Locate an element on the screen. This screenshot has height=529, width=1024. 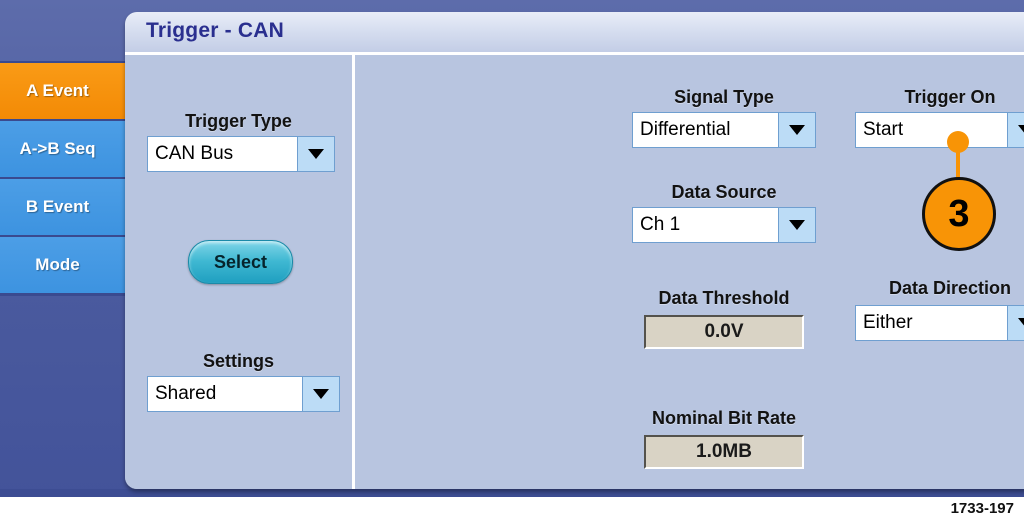
signal-type-label: Signal Type is located at coordinates (724, 97).